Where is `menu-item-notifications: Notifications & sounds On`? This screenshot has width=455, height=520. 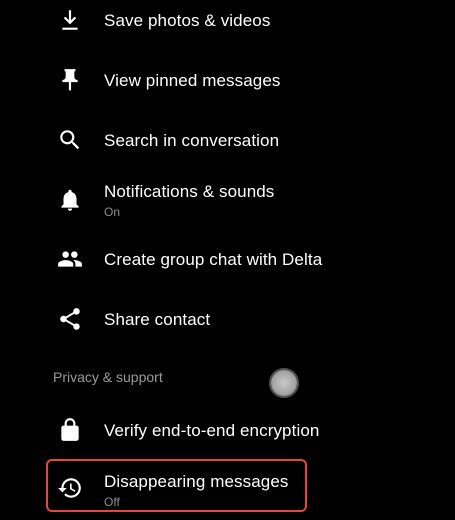 menu-item-notifications: Notifications & sounds On is located at coordinates (227, 200).